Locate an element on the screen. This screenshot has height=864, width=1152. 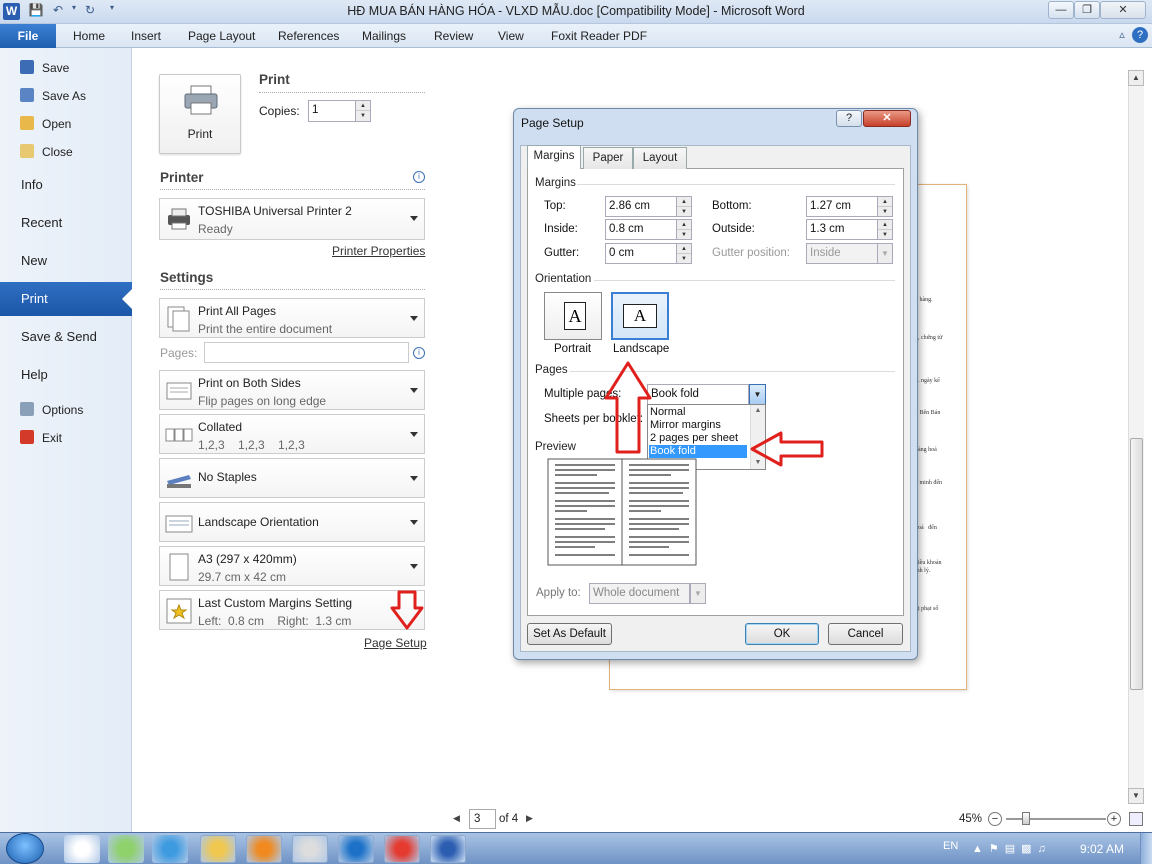
gutter-spinner: ▲ ▼ is located at coordinates (684, 253).